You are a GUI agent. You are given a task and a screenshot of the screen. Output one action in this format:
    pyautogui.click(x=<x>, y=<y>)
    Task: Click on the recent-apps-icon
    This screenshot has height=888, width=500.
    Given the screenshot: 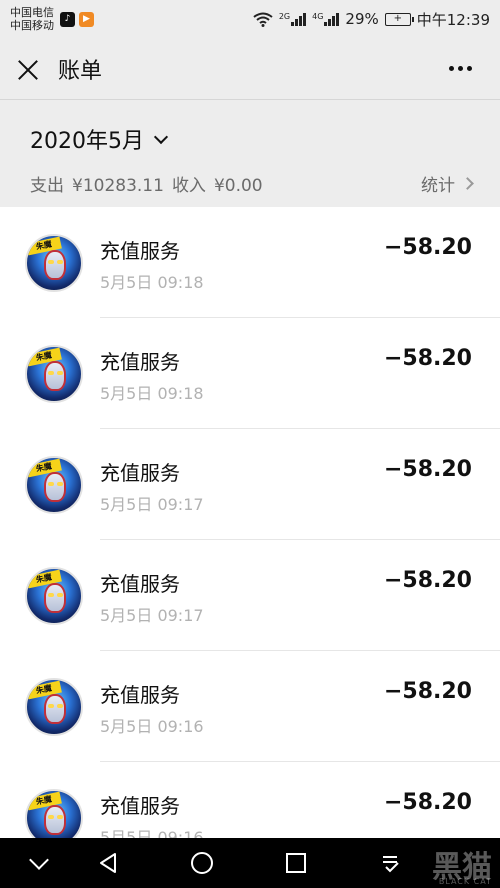 What is the action you would take?
    pyautogui.click(x=296, y=863)
    